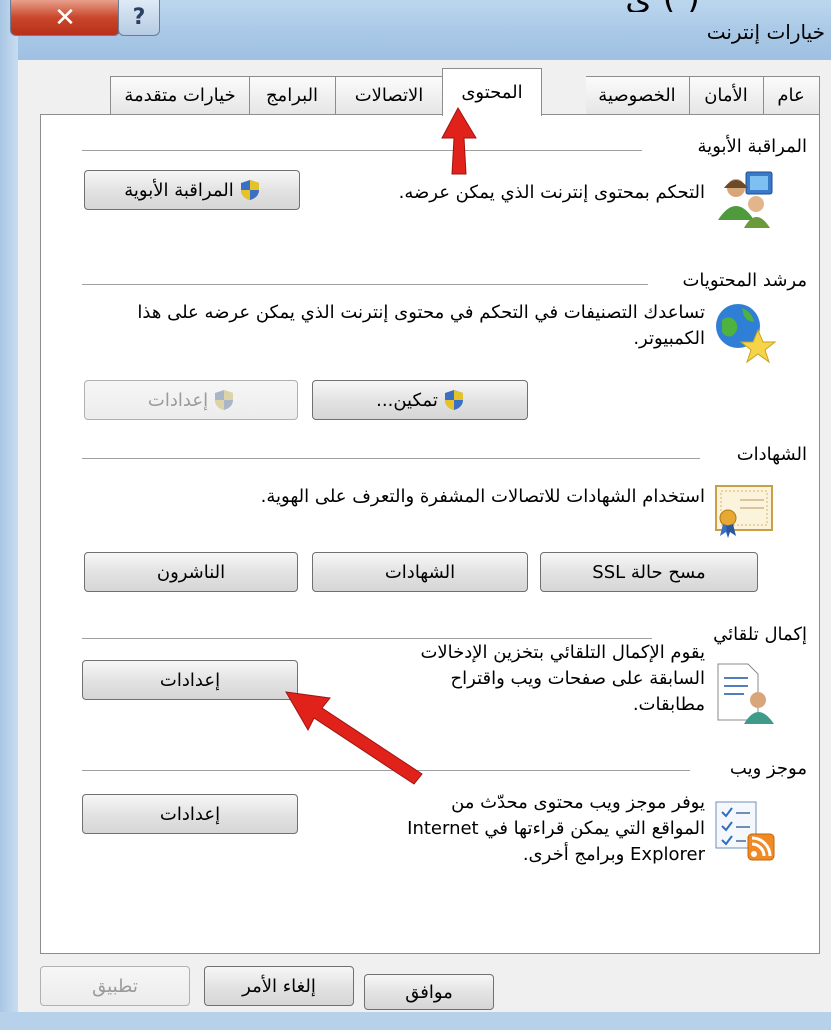 The image size is (831, 1030). Describe the element at coordinates (744, 280) in the screenshot. I see `advisor-heading: مرشد المحتويات` at that location.